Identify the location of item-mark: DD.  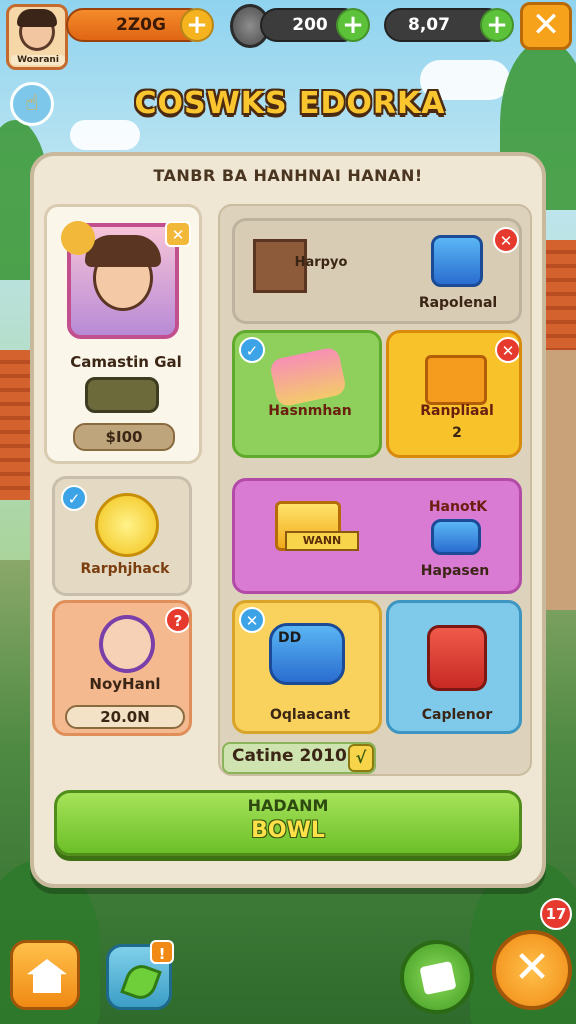
(290, 638).